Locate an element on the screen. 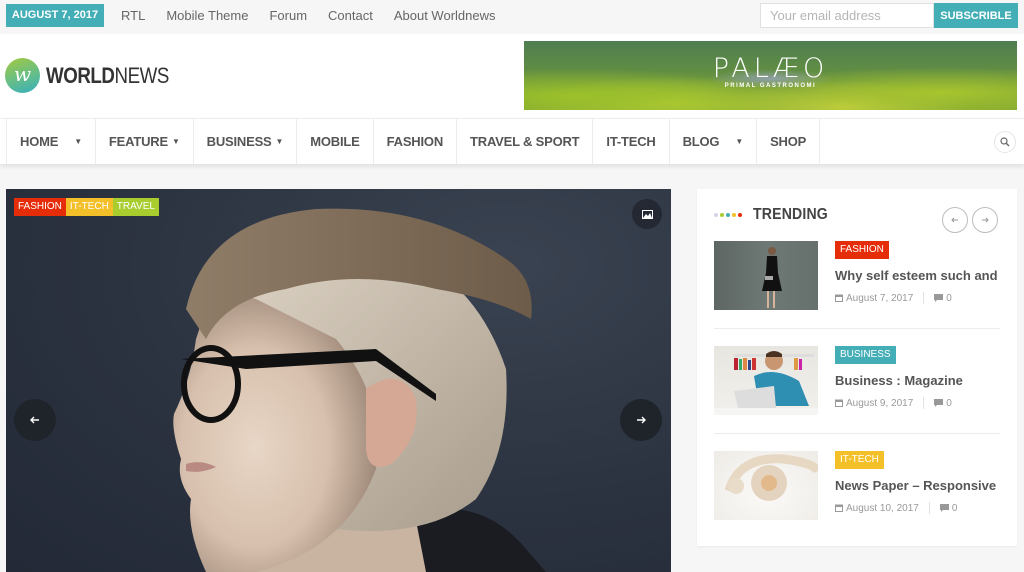 Image resolution: width=1024 pixels, height=572 pixels. subscribe-button: SUBSCRIBLE is located at coordinates (976, 15).